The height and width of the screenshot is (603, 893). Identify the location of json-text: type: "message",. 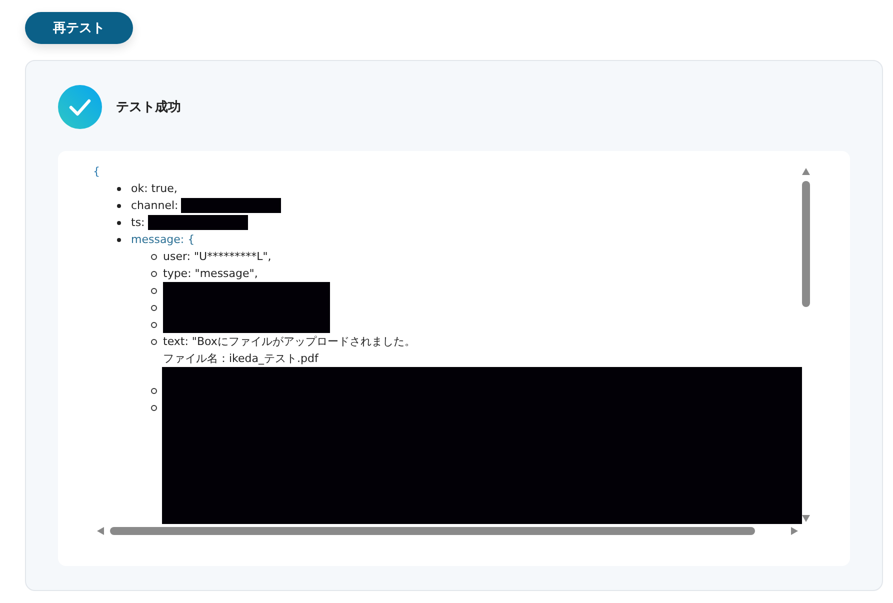
(210, 274).